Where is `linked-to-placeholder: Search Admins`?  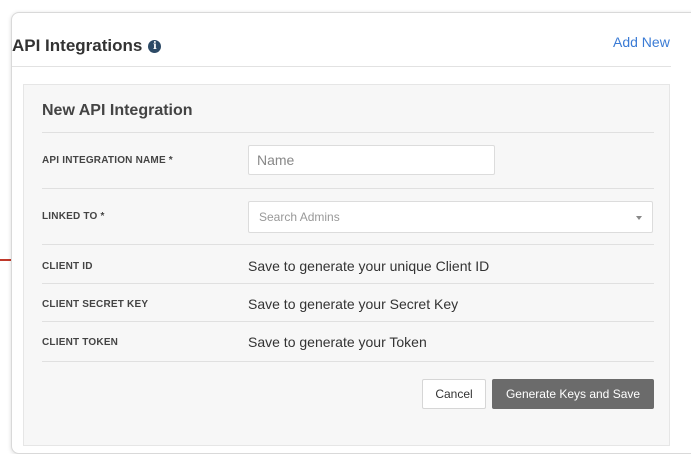 linked-to-placeholder: Search Admins is located at coordinates (299, 217).